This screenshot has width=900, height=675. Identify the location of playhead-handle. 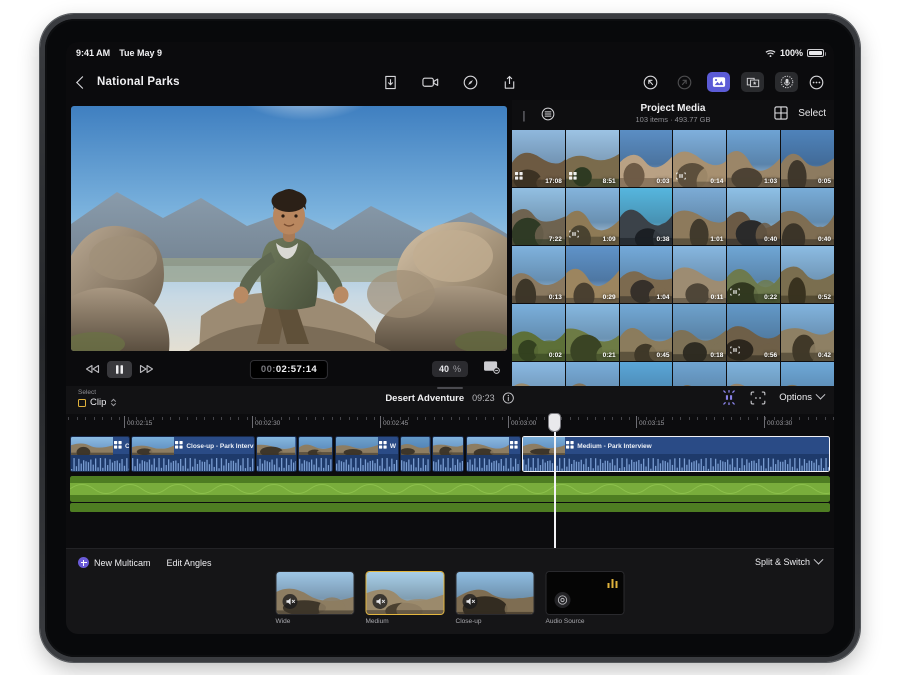
(555, 422).